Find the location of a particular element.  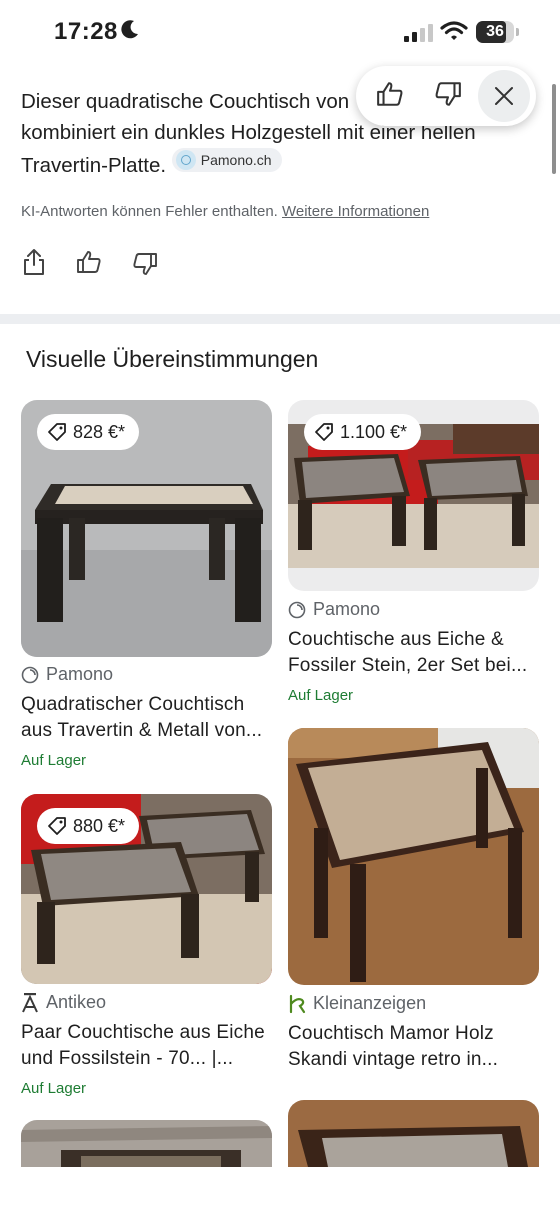

product-image: 880 €* is located at coordinates (146, 889).